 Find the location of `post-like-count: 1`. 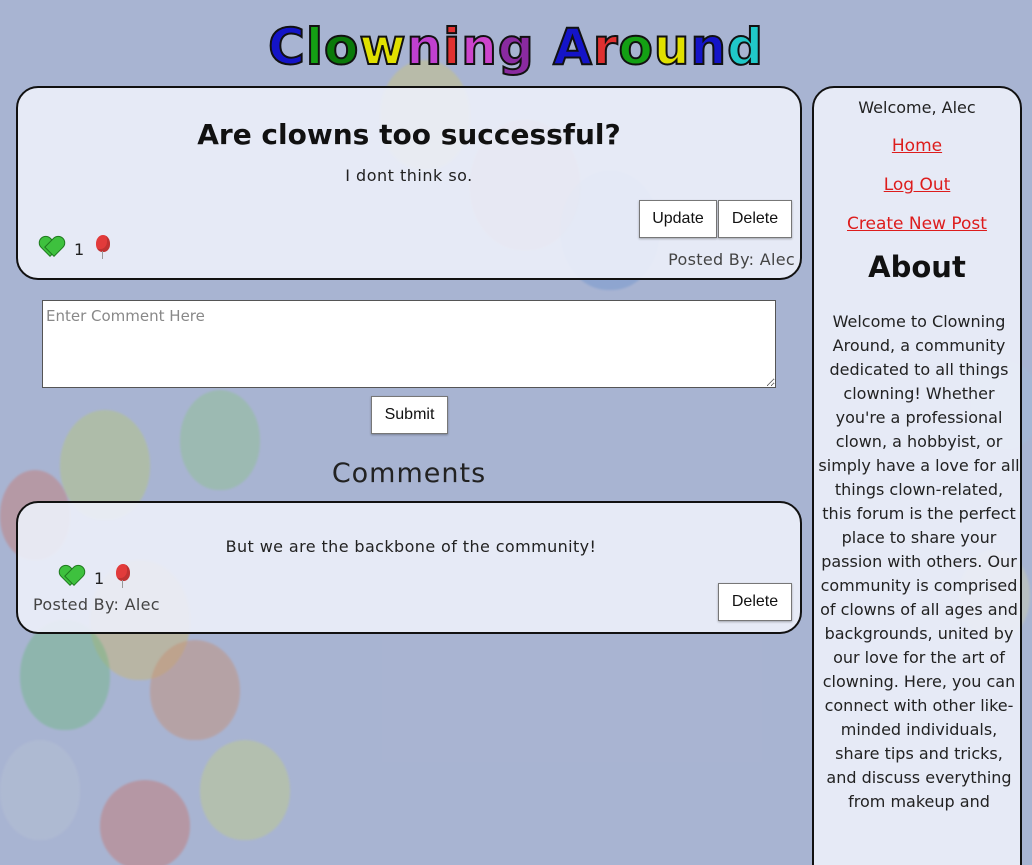

post-like-count: 1 is located at coordinates (79, 249).